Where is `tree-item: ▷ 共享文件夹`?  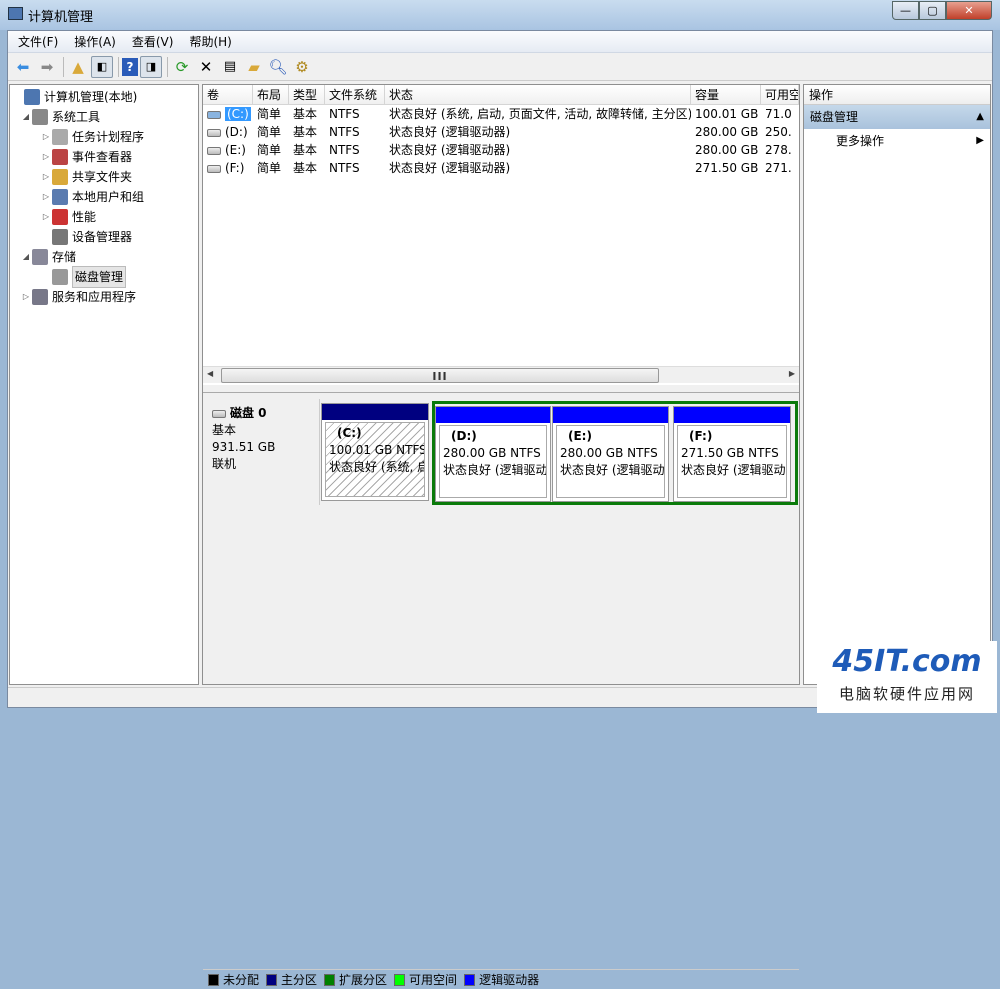
tree-item: ▷ 共享文件夹 is located at coordinates (86, 177).